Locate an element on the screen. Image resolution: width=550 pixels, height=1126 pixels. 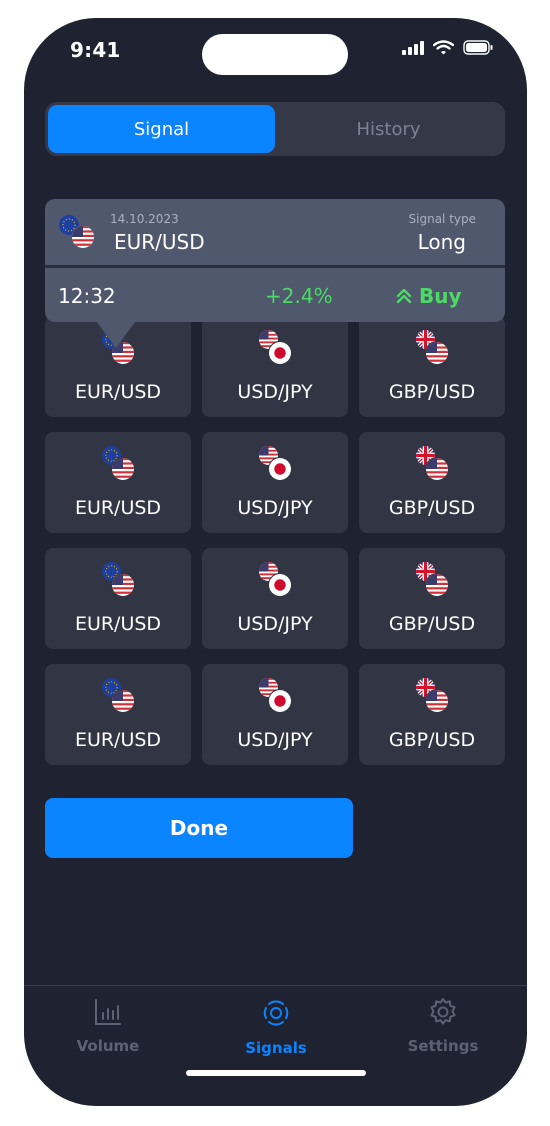
tab-signals: Signals is located at coordinates (276, 1027).